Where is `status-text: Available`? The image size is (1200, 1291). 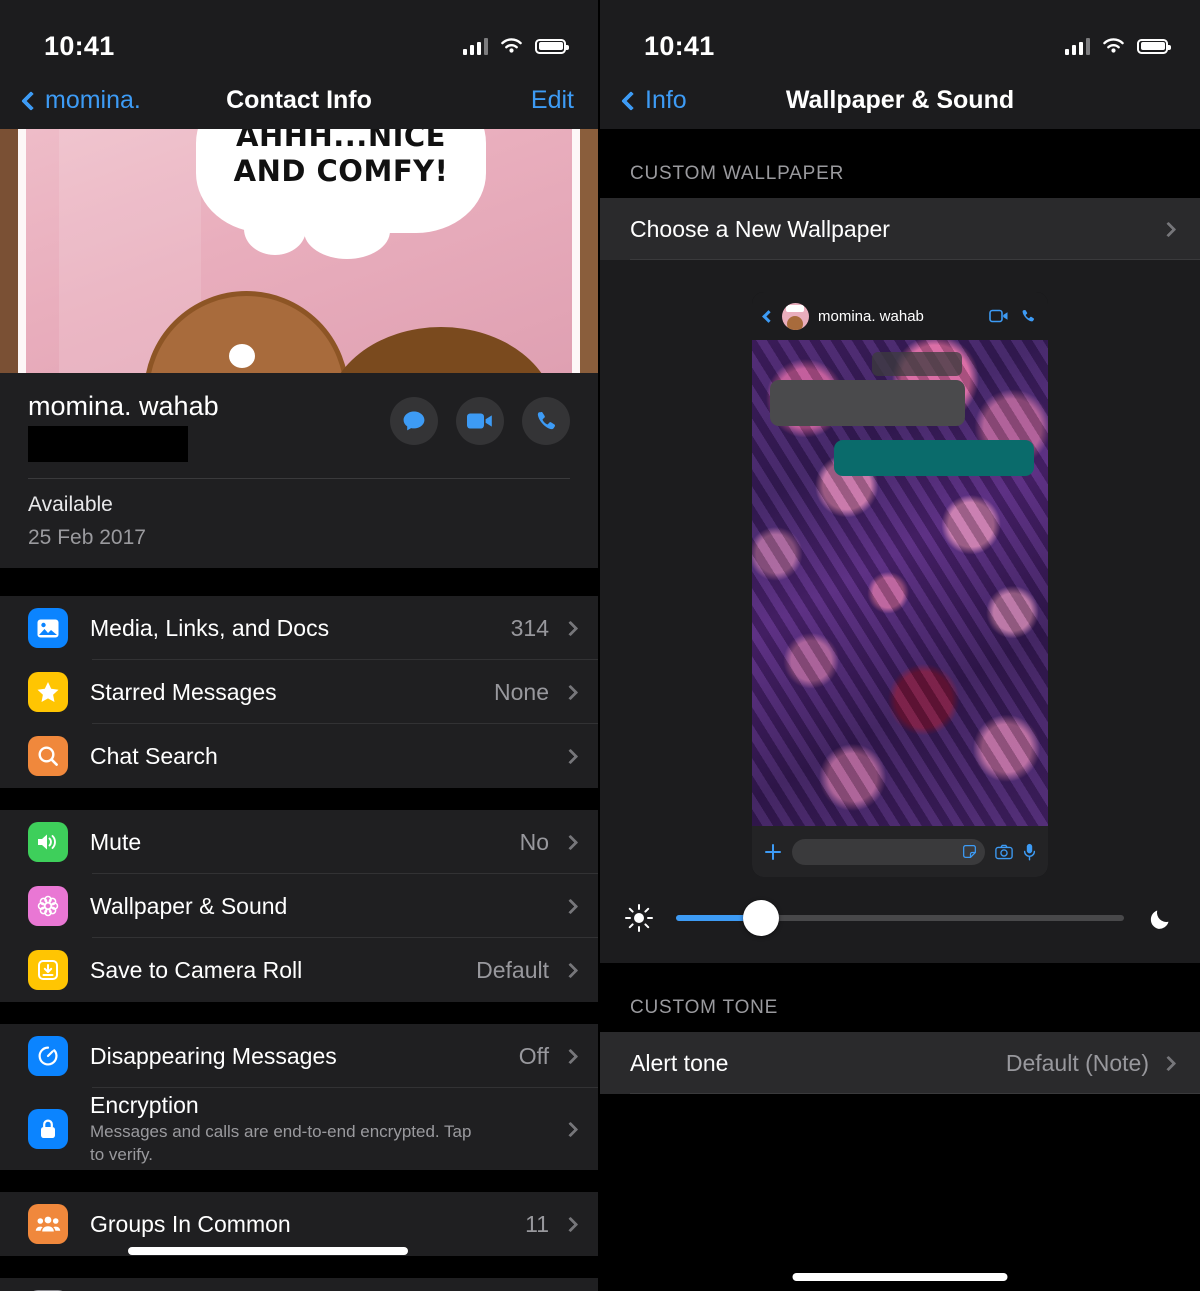 status-text: Available is located at coordinates (70, 504).